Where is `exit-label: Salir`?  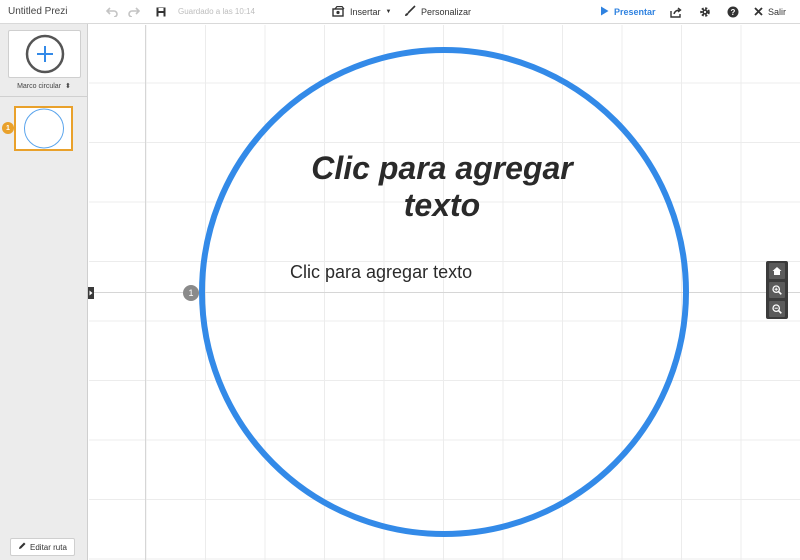
exit-label: Salir is located at coordinates (777, 12).